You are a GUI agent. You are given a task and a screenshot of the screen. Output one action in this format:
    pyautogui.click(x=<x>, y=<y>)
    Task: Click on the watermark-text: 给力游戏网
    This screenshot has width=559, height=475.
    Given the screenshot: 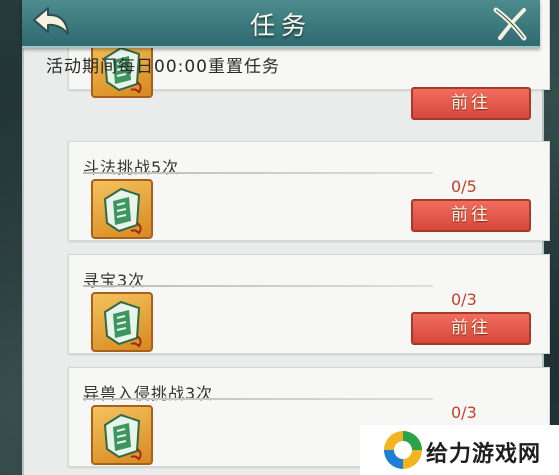 What is the action you would take?
    pyautogui.click(x=484, y=454)
    